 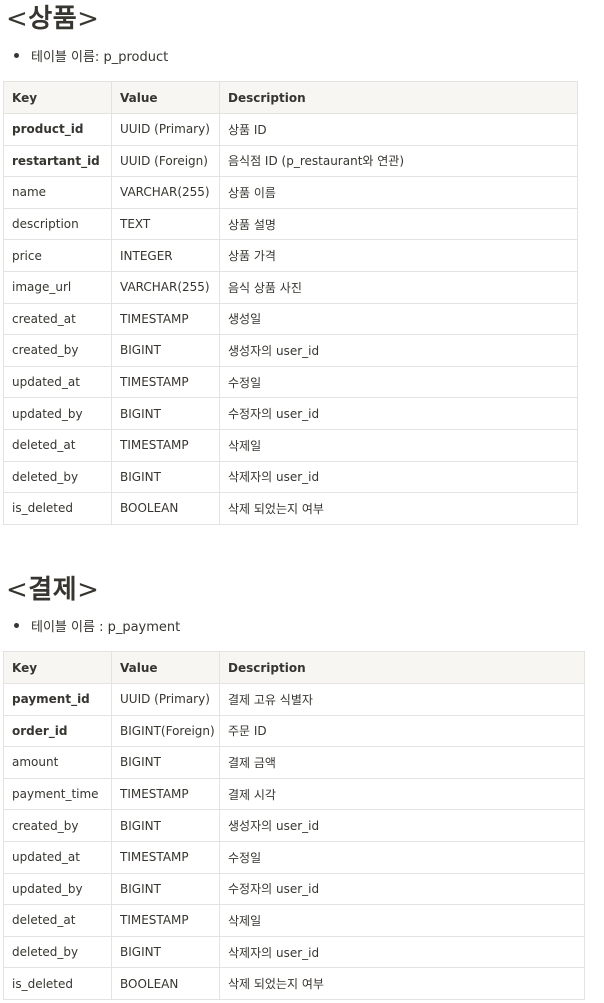 I want to click on table-row: description TEXT 상품 설명, so click(x=290, y=224).